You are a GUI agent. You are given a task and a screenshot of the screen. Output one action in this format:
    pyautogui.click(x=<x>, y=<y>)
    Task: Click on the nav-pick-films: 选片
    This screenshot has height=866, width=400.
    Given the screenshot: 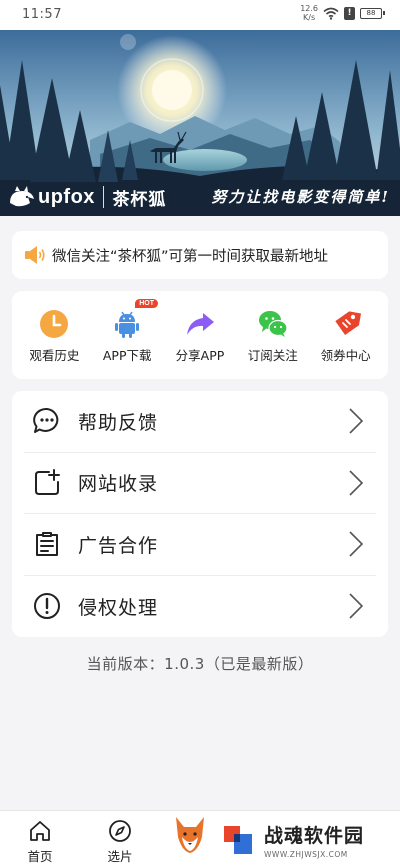 What is the action you would take?
    pyautogui.click(x=120, y=842)
    